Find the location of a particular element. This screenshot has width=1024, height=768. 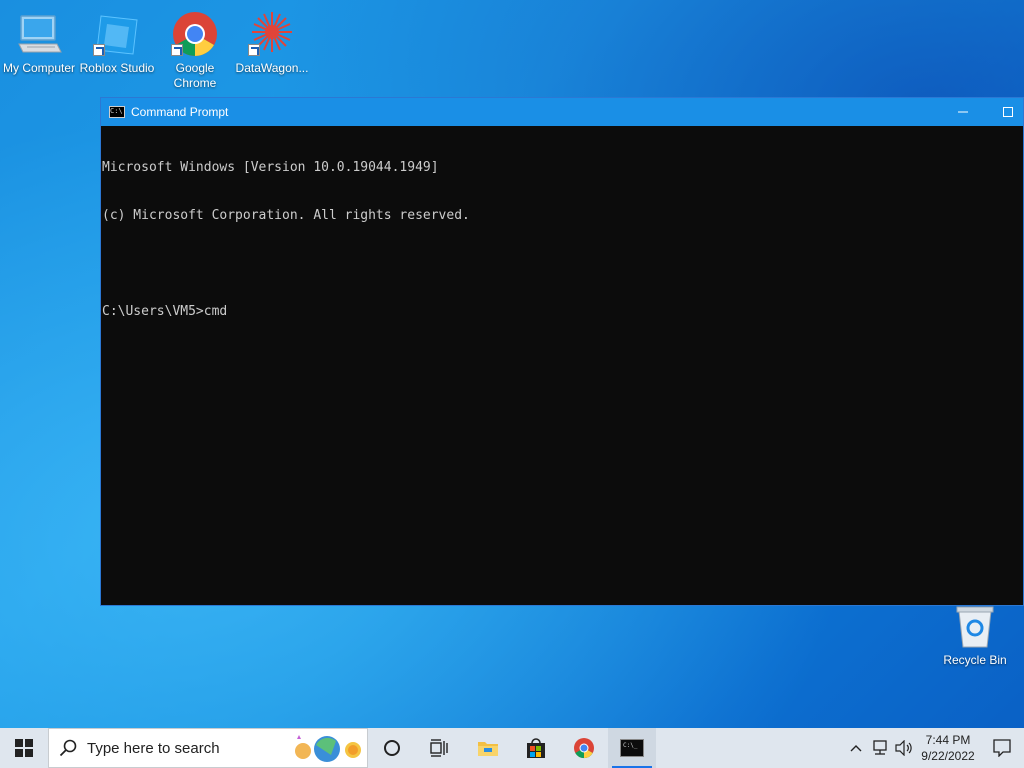

console-prompt-line: C:\Users\VM5>cmd is located at coordinates (165, 311).